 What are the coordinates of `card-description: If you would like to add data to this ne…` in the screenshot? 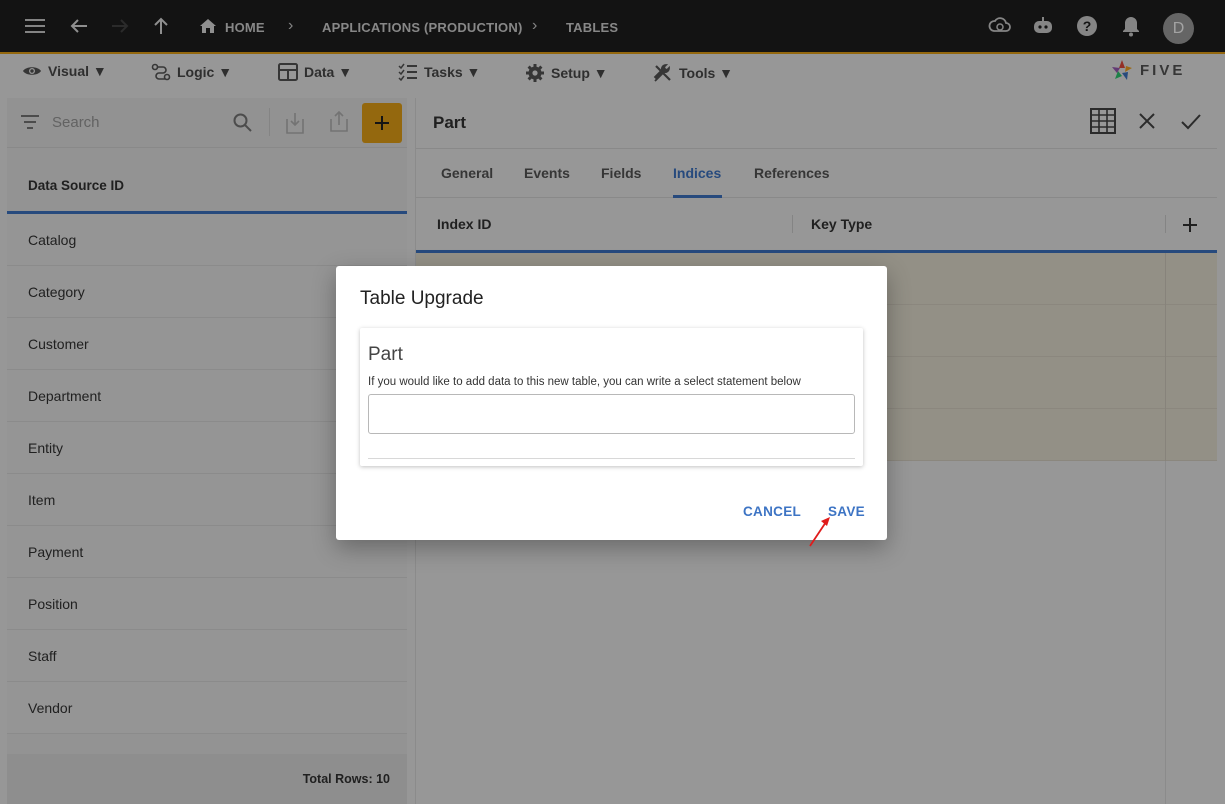 It's located at (584, 382).